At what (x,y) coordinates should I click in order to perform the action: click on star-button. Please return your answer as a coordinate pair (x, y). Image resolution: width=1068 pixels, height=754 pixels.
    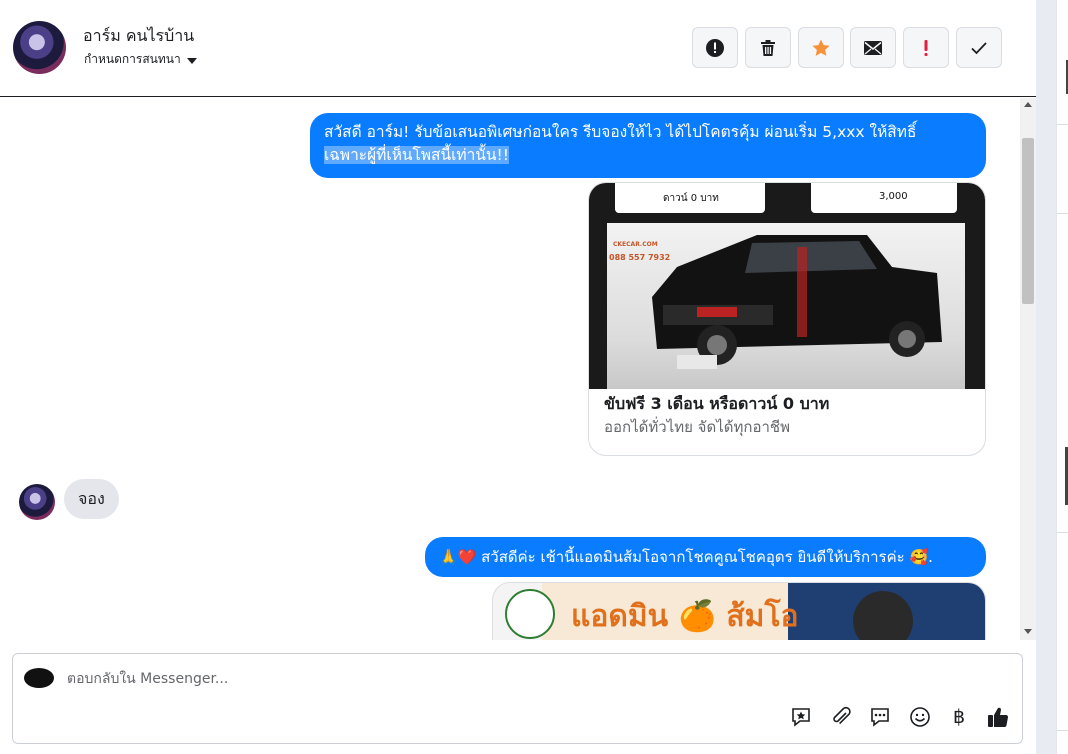
    Looking at the image, I should click on (821, 47).